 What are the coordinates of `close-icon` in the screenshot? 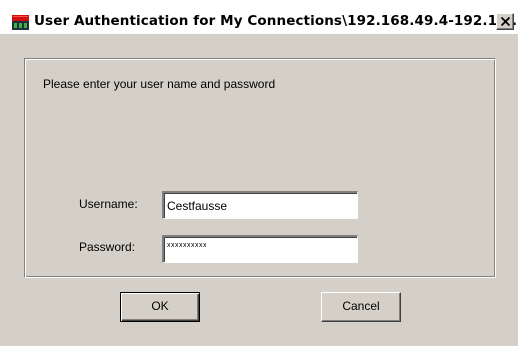 It's located at (505, 21).